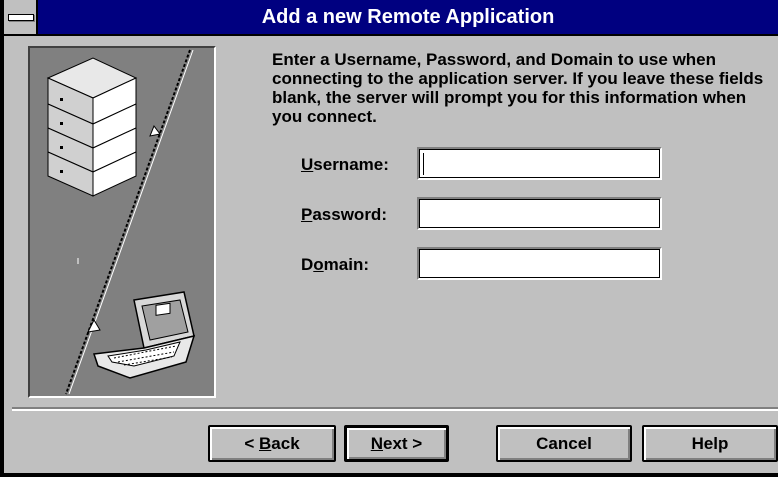 The image size is (778, 477). Describe the element at coordinates (307, 214) in the screenshot. I see `password-label-mnemonic: P` at that location.